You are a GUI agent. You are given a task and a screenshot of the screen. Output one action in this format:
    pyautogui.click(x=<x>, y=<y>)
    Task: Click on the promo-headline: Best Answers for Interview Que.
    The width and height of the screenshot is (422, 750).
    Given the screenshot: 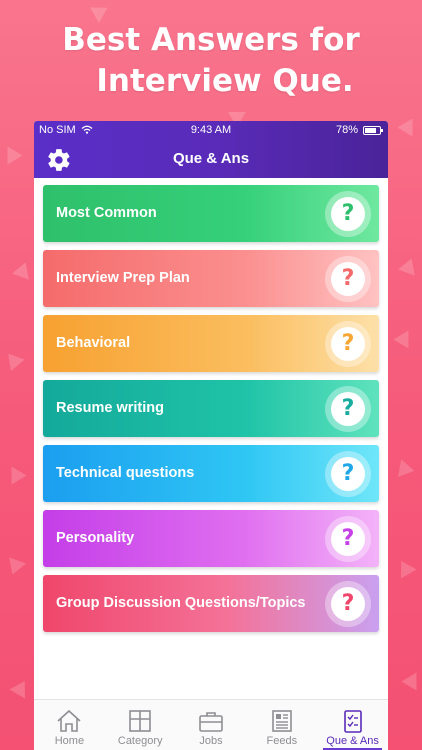 What is the action you would take?
    pyautogui.click(x=211, y=61)
    